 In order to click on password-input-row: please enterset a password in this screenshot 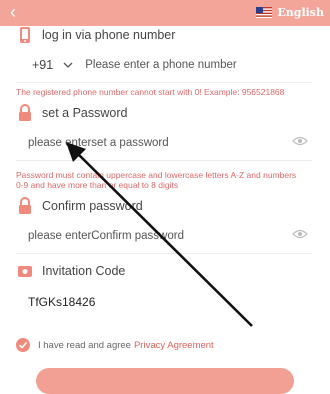, I will do `click(164, 143)`.